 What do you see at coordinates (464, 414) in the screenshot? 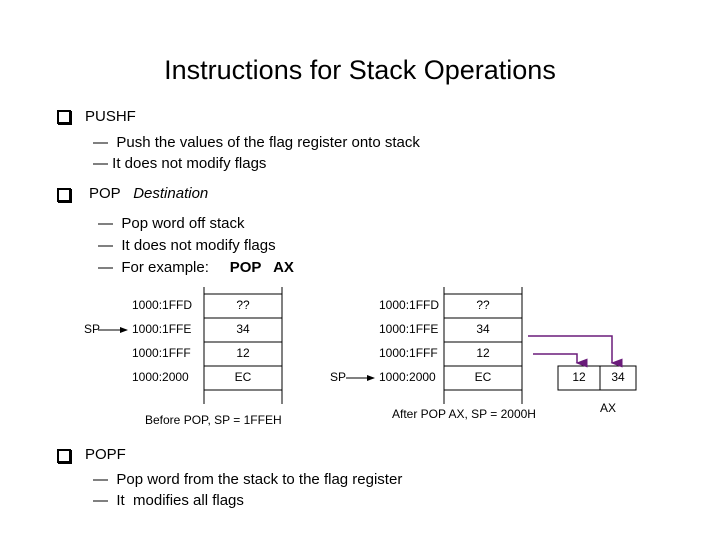
I see `after-caption: After POP AX, SP = 2000H` at bounding box center [464, 414].